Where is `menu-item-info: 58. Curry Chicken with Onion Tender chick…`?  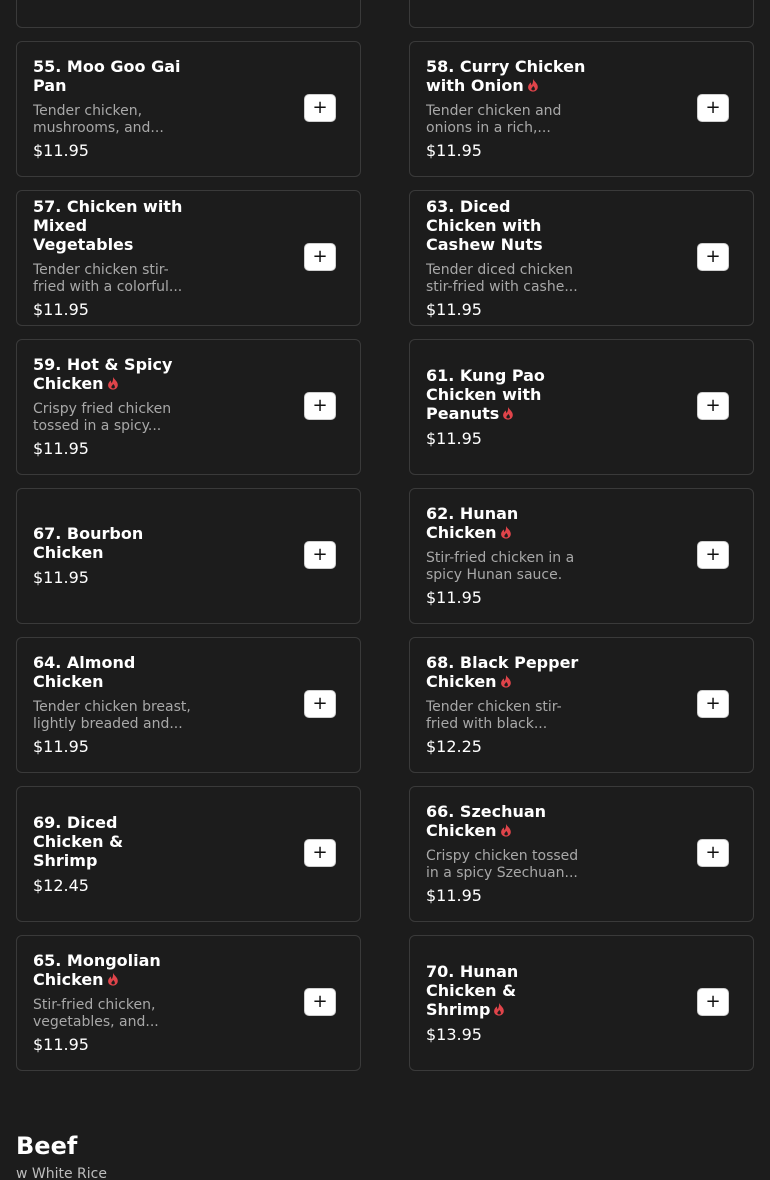
menu-item-info: 58. Curry Chicken with Onion Tender chick… is located at coordinates (506, 109).